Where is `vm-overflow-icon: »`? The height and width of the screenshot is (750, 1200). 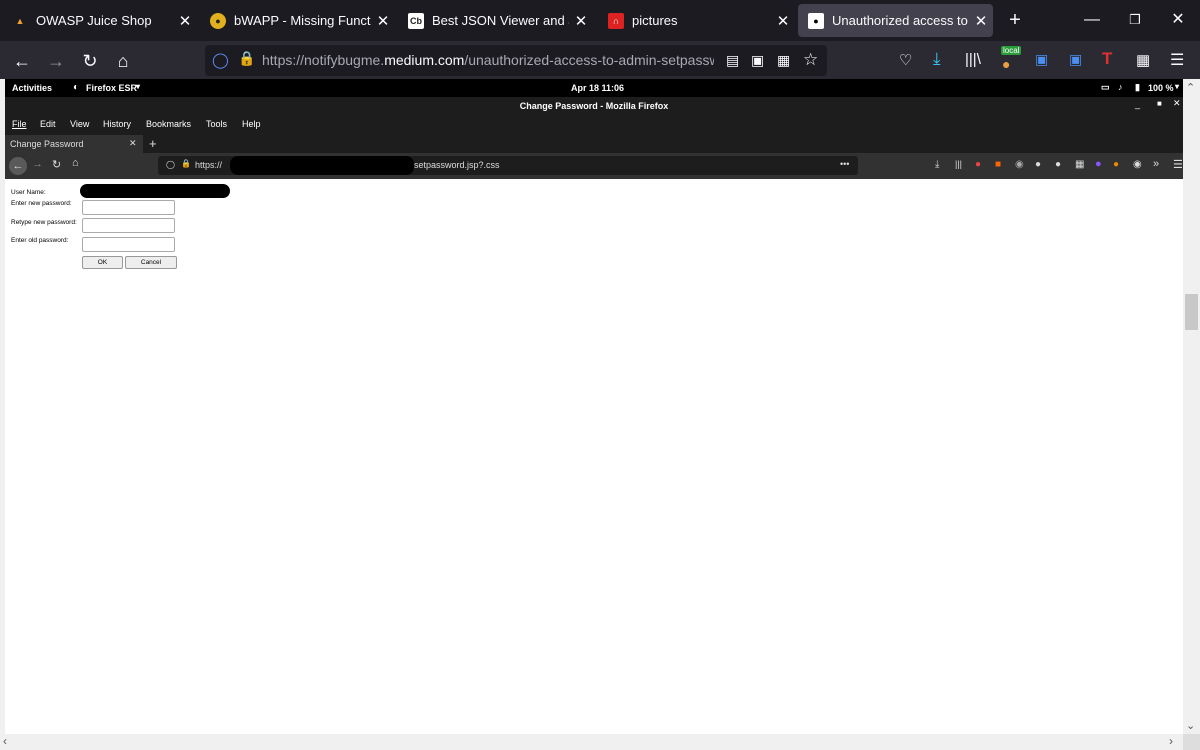 vm-overflow-icon: » is located at coordinates (1156, 164).